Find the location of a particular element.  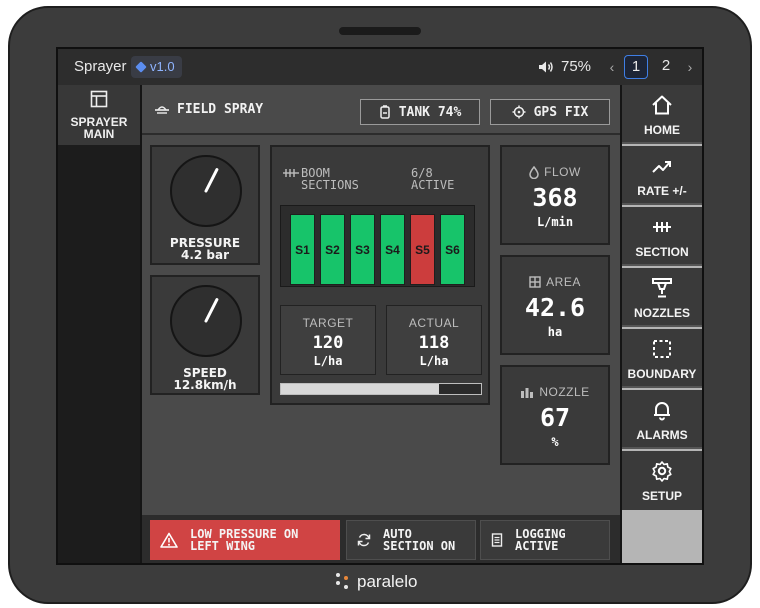

section-s1: S1 is located at coordinates (302, 249).